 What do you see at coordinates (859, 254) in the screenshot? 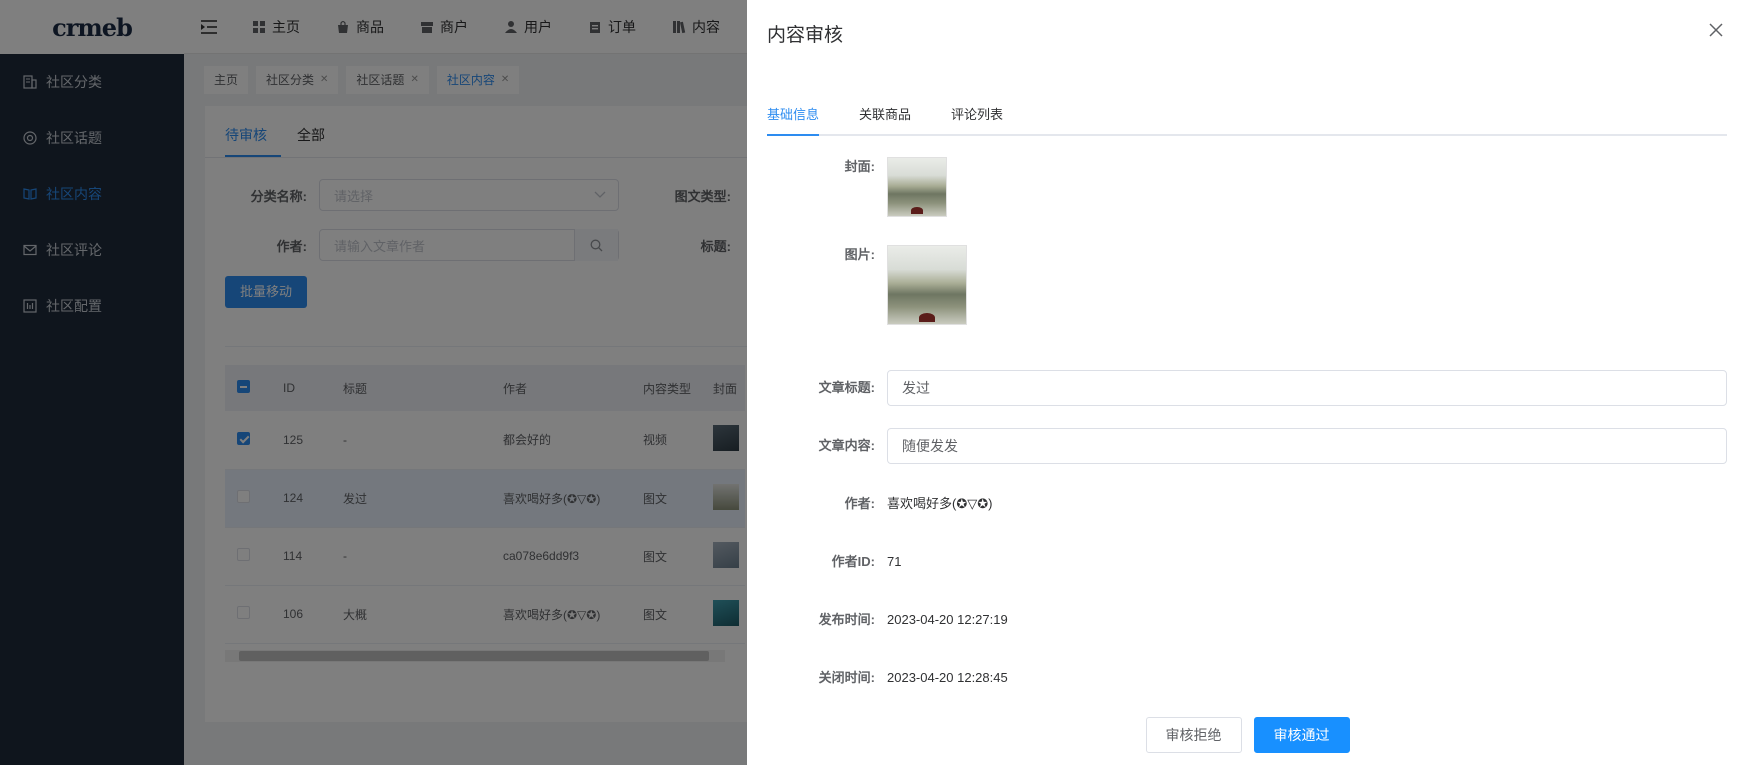
I see `images-label: 图片:` at bounding box center [859, 254].